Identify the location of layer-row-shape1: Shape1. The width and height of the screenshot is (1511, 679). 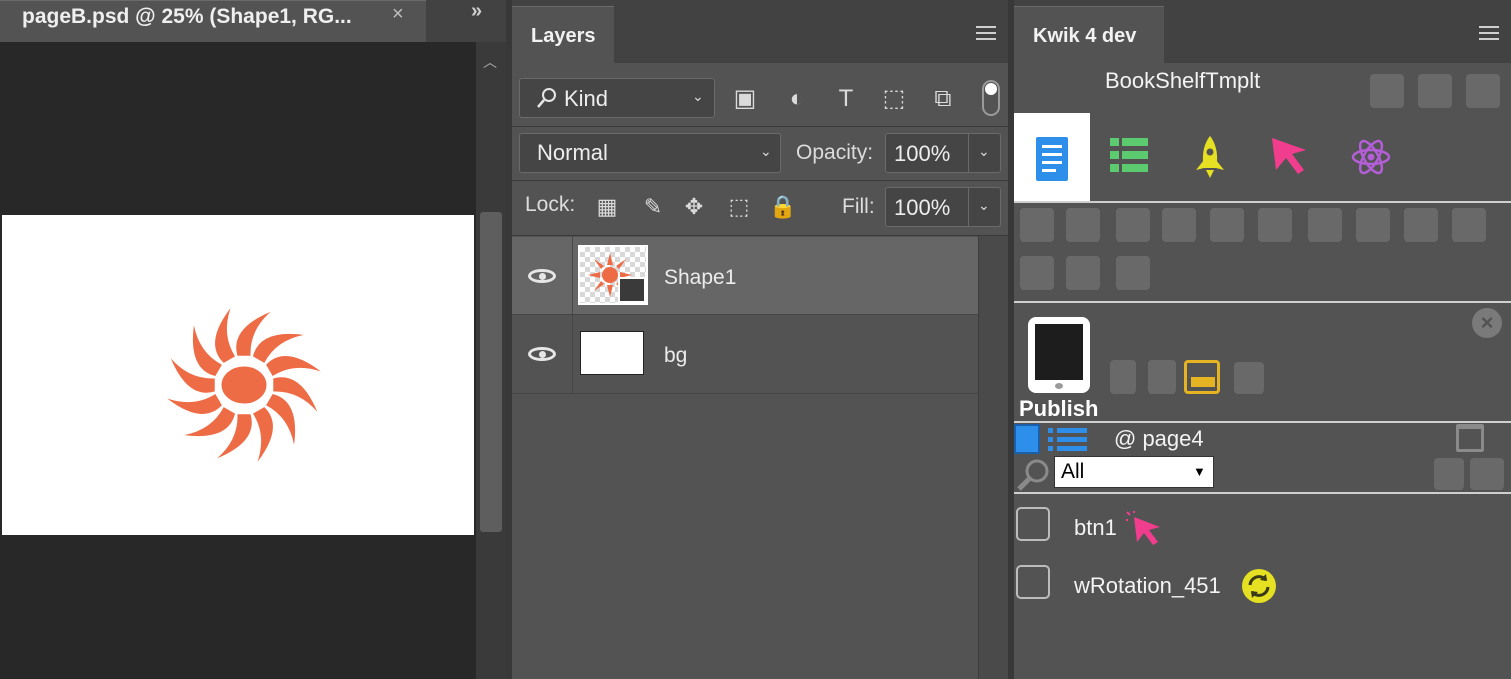
(745, 276).